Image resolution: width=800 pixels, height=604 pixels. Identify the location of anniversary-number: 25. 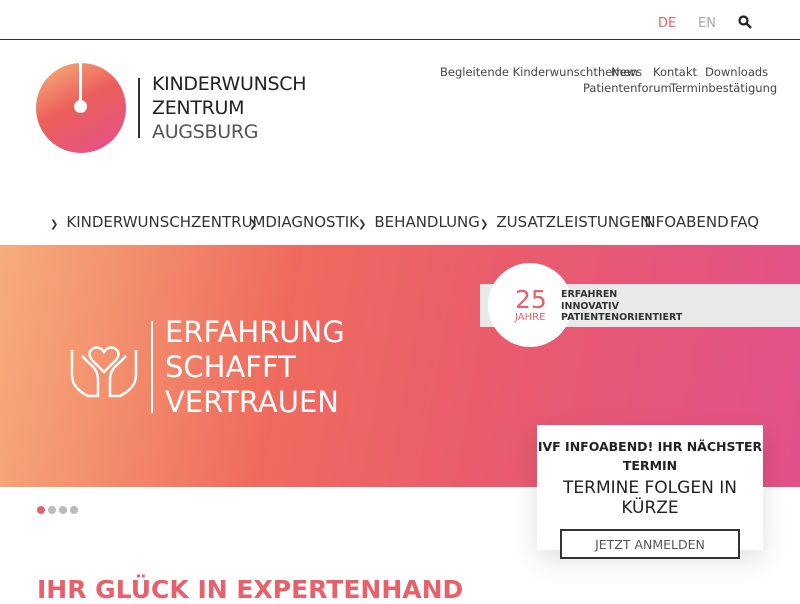
(531, 299).